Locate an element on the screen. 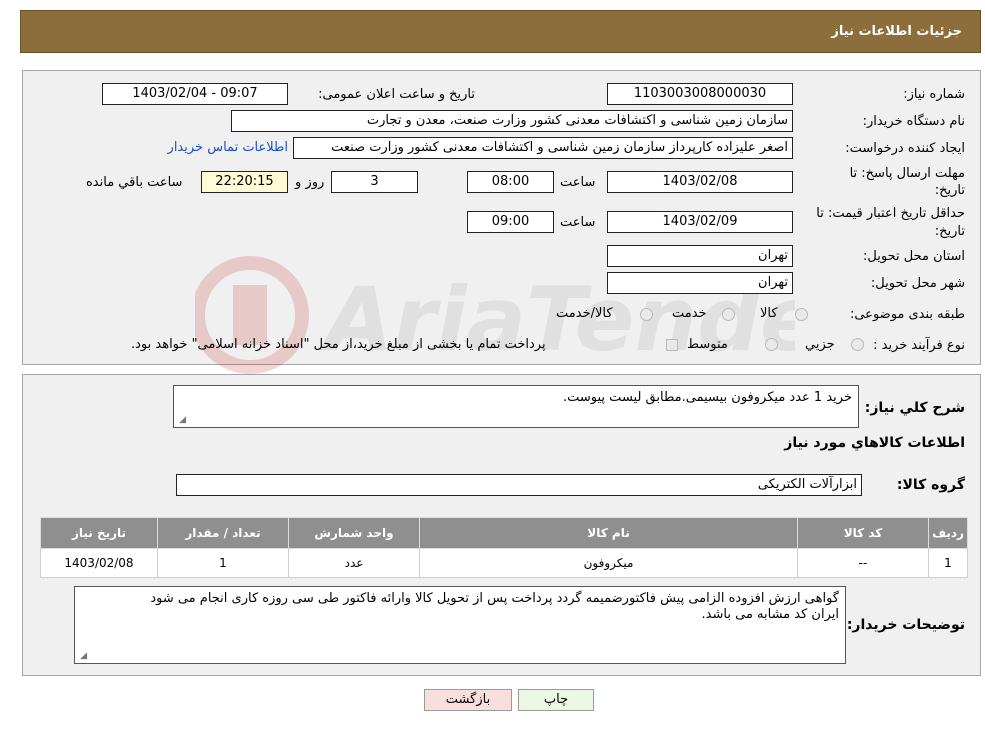  col-unit-header: واحد شمارش is located at coordinates (354, 533).